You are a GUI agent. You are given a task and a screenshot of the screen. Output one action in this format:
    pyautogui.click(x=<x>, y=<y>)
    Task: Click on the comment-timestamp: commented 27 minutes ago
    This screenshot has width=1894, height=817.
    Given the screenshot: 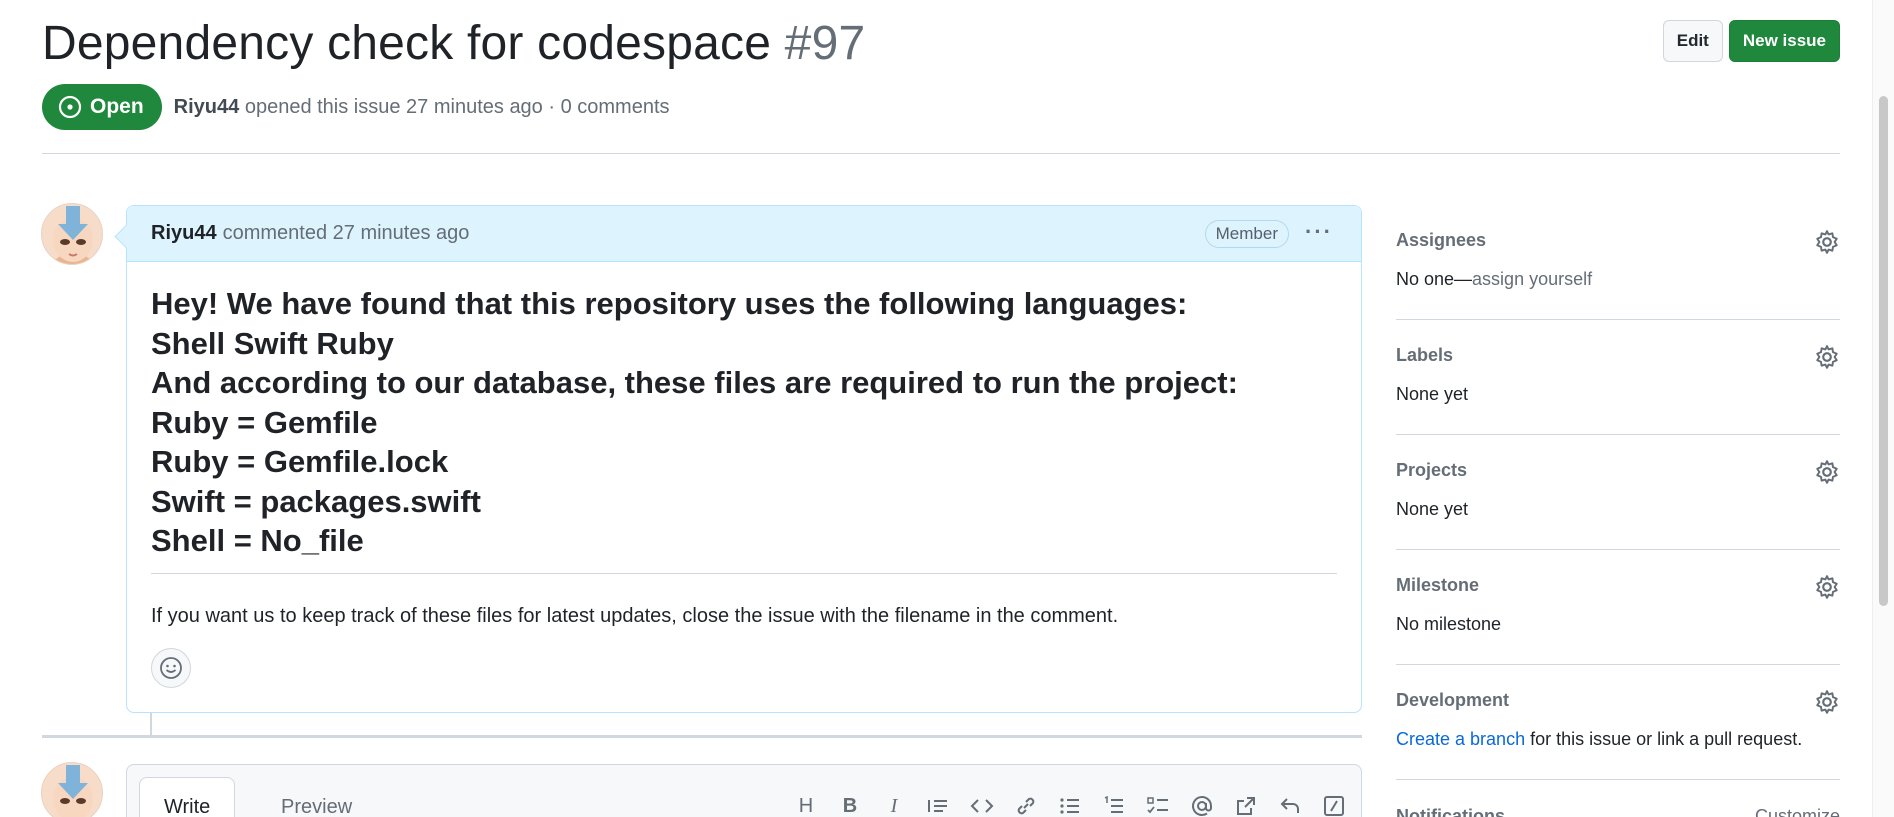 What is the action you would take?
    pyautogui.click(x=346, y=233)
    